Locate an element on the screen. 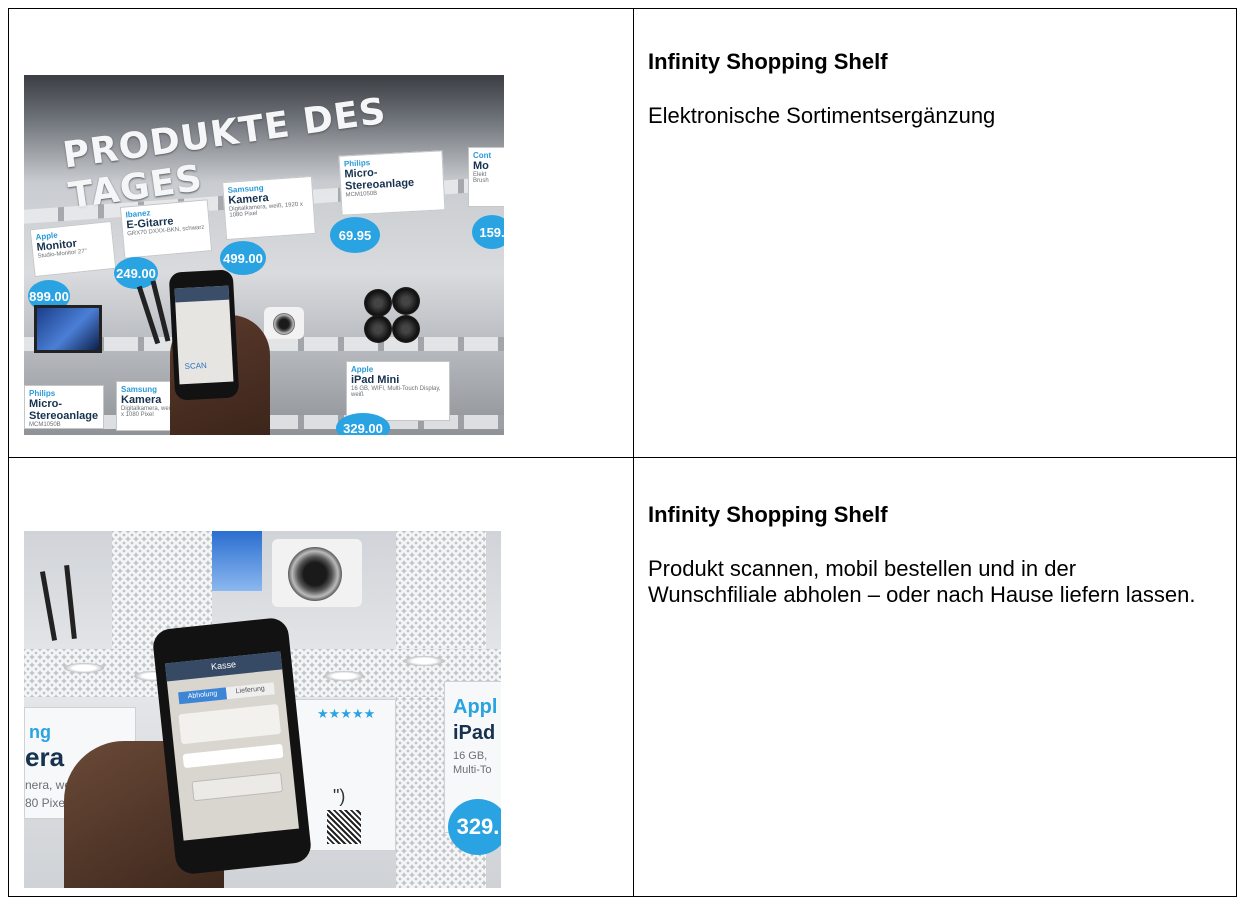 Image resolution: width=1246 pixels, height=904 pixels. tab-abholung: Abholung is located at coordinates (203, 696).